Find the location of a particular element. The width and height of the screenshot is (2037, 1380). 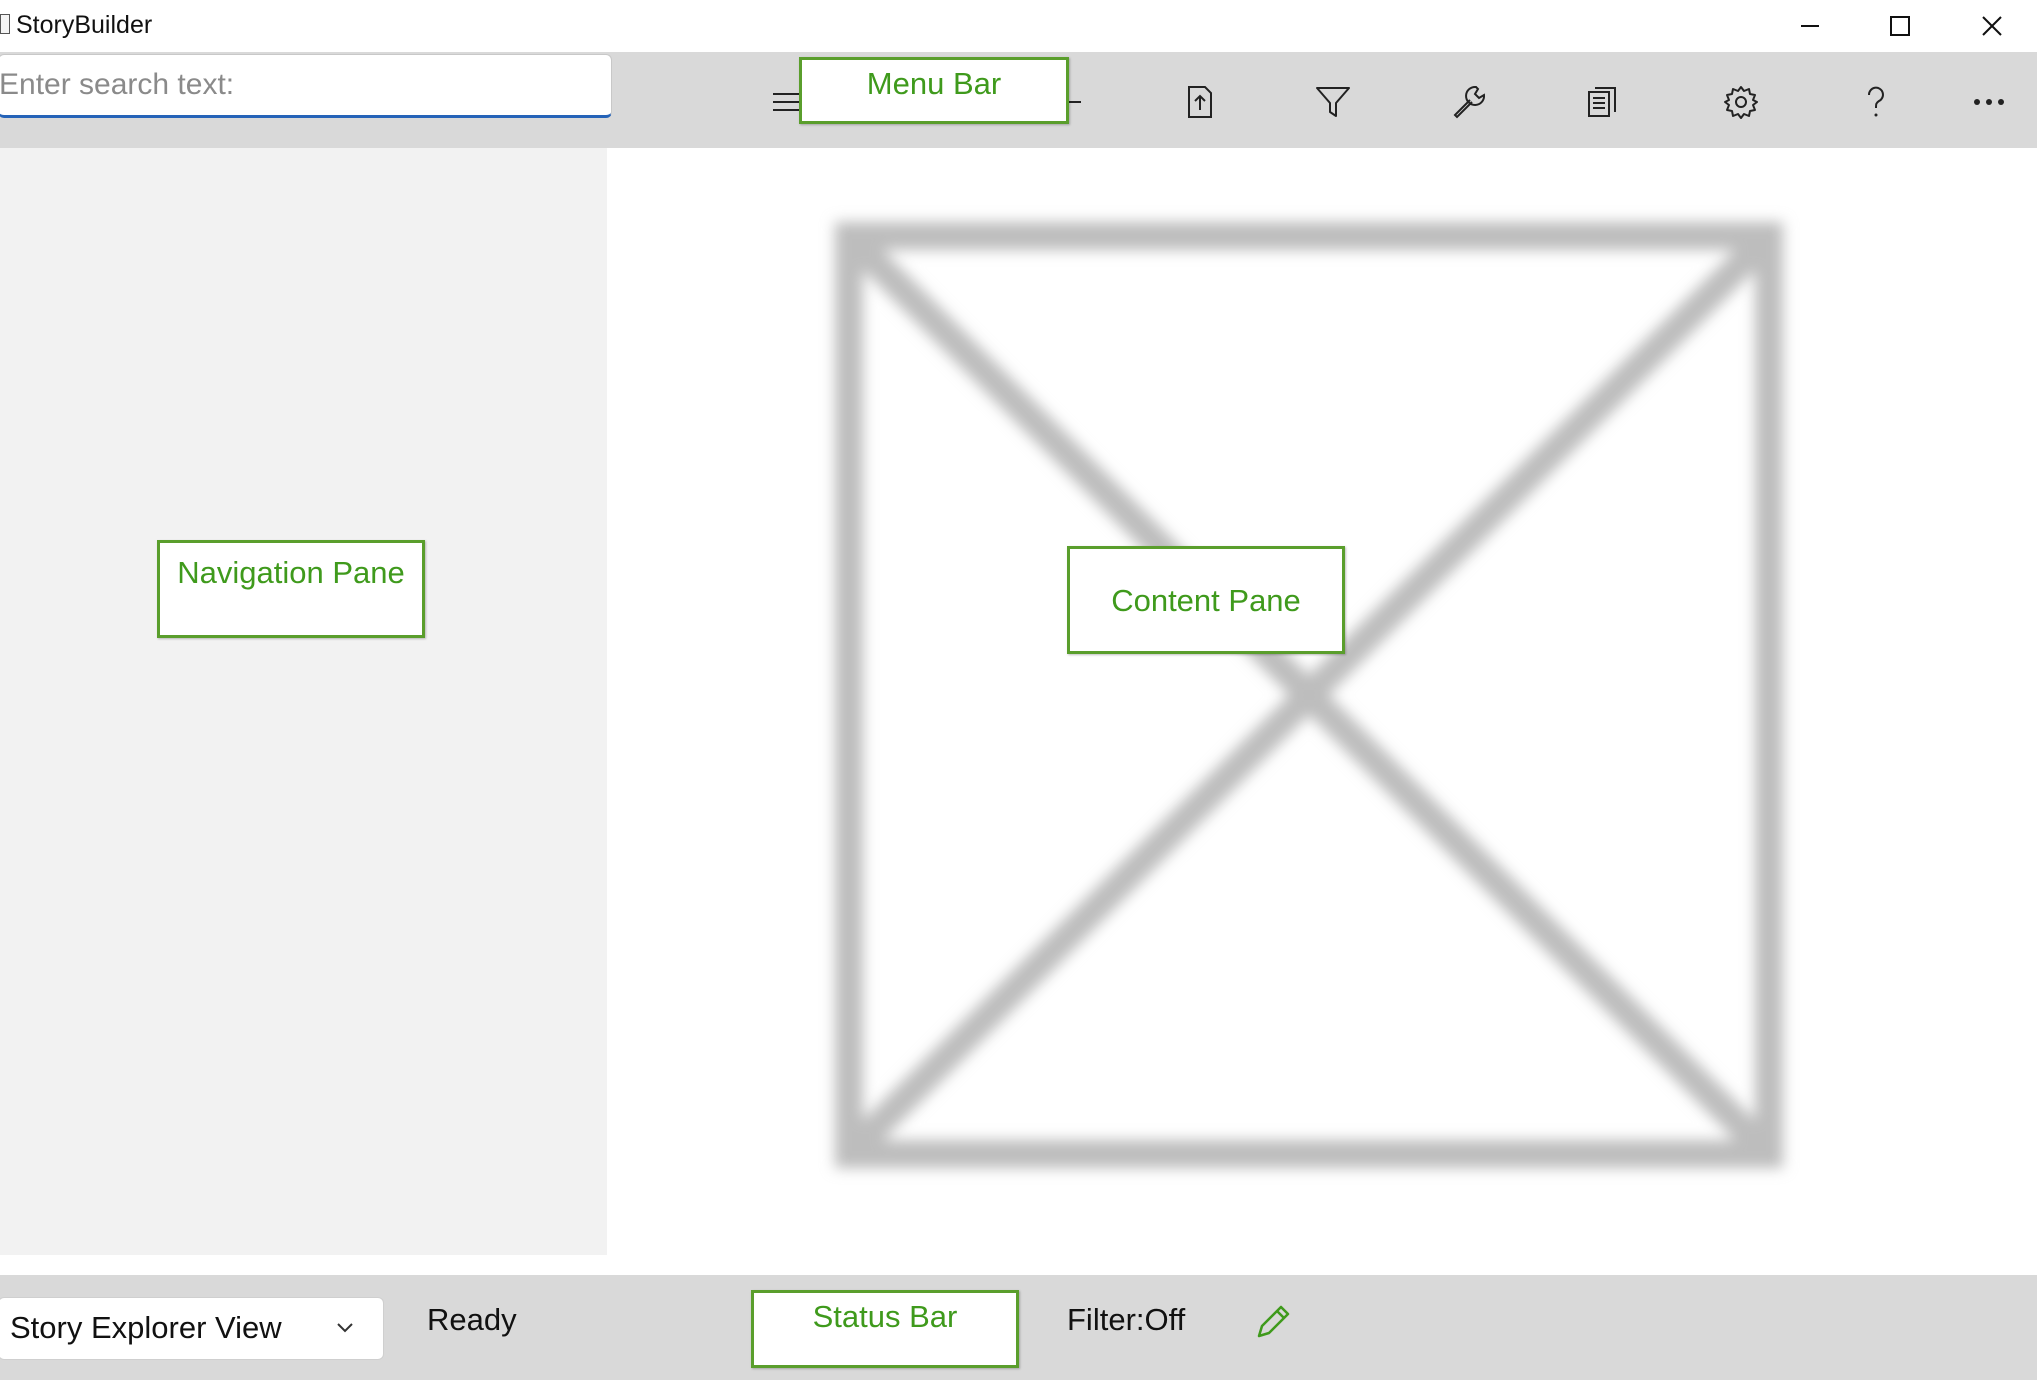

content-pane-callout: Content Pane is located at coordinates (1206, 600).